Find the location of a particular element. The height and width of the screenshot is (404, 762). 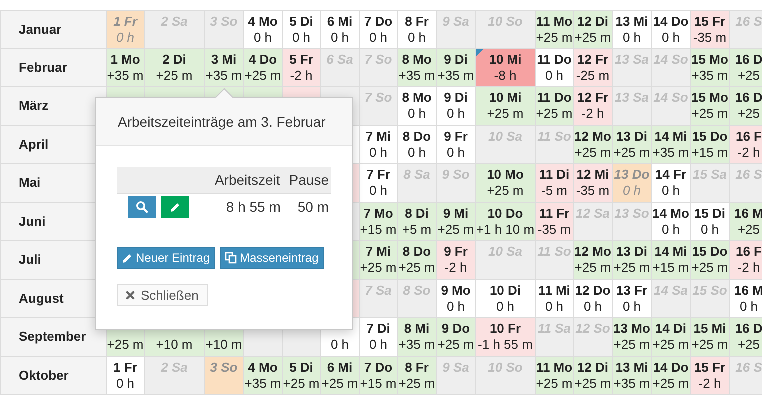

day-cell: 5 Di +25 m is located at coordinates (302, 375).